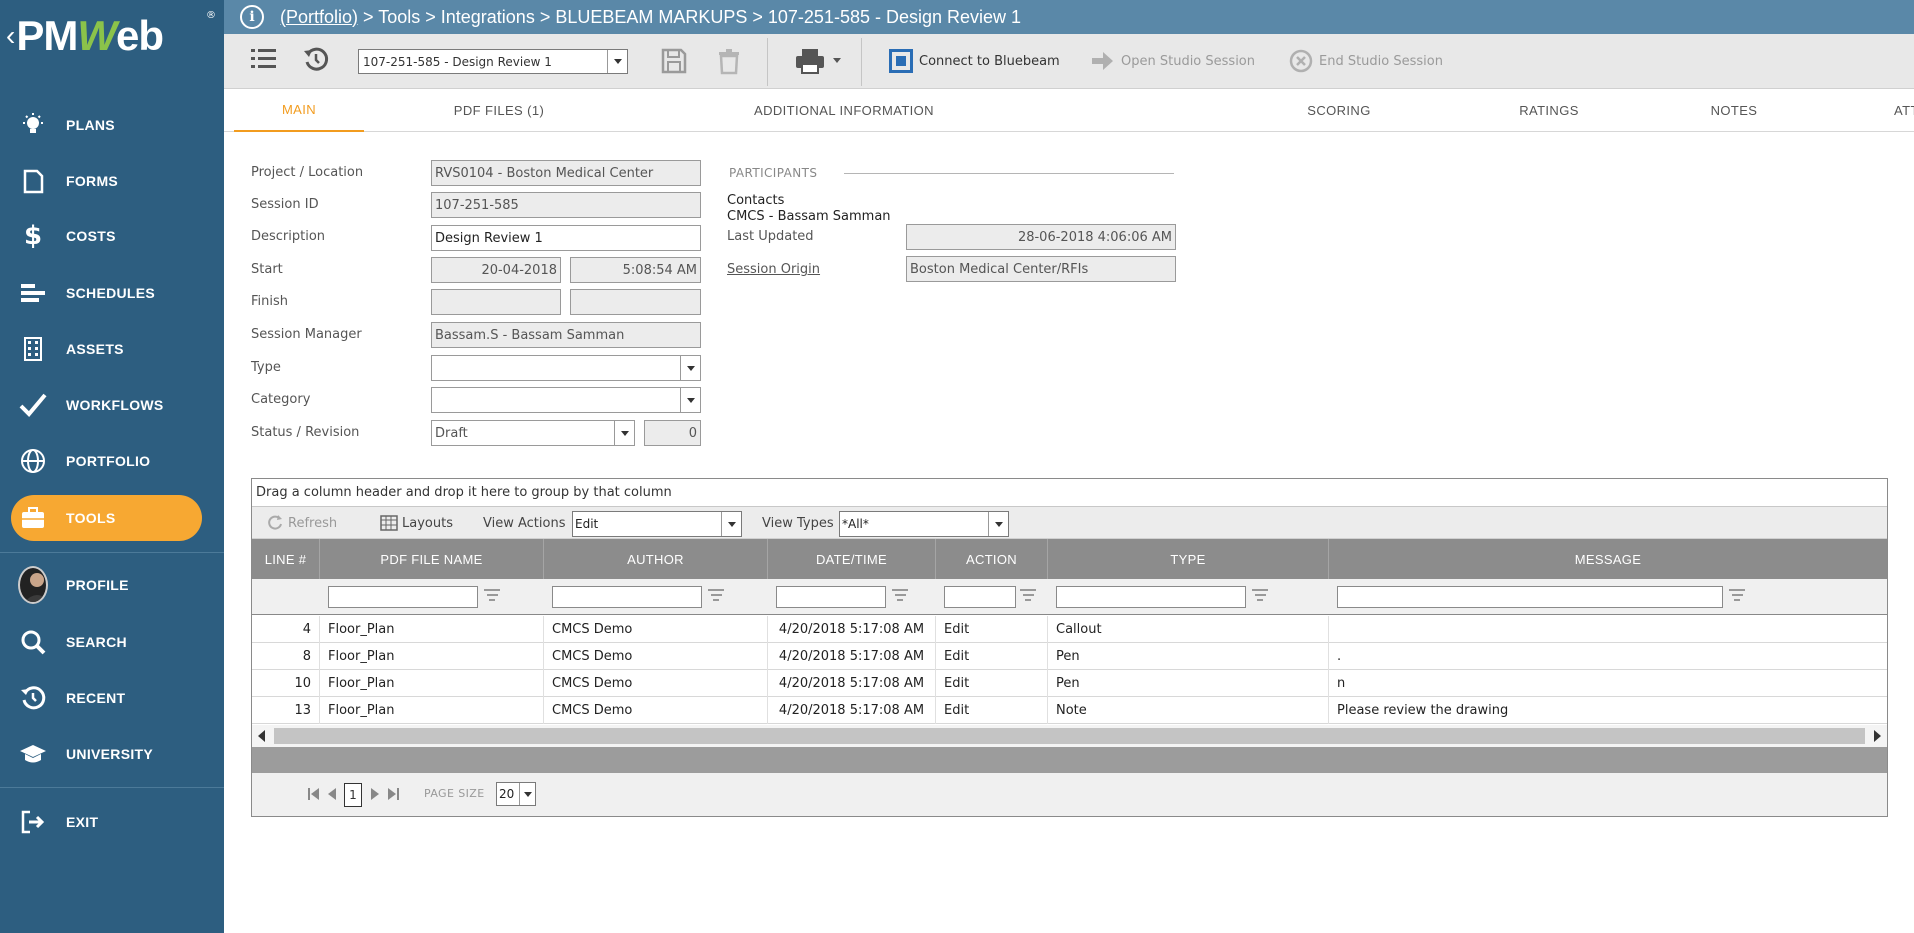 The image size is (1914, 933). Describe the element at coordinates (773, 269) in the screenshot. I see `session-origin-link: Session Origin` at that location.